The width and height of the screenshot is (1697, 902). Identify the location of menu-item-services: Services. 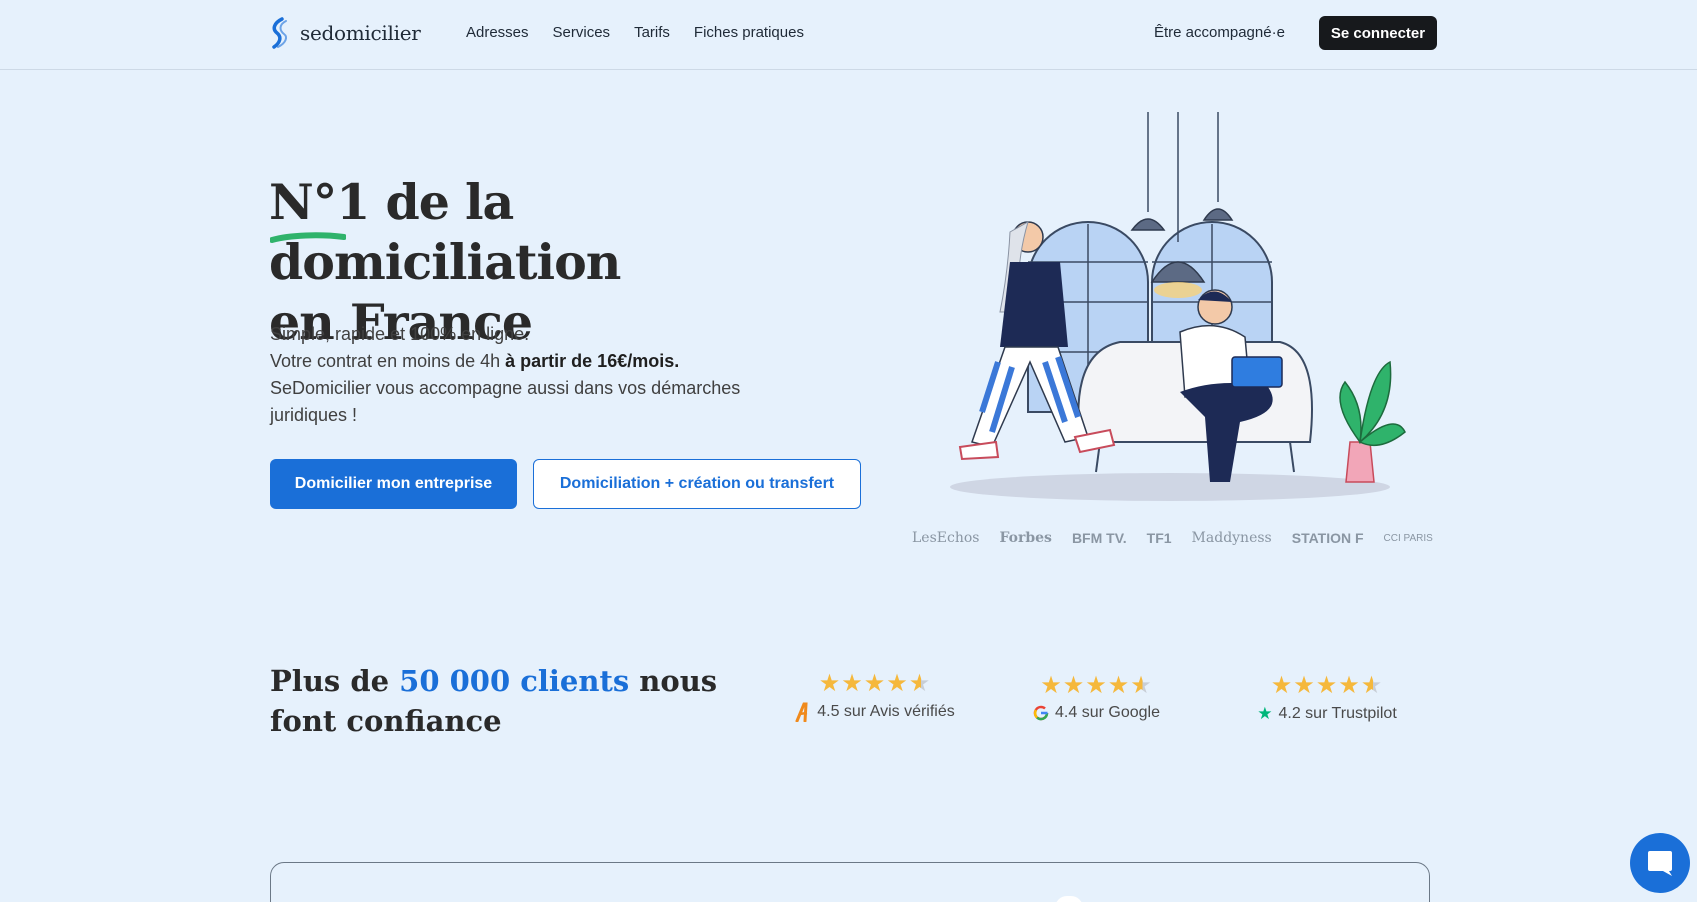
(582, 32).